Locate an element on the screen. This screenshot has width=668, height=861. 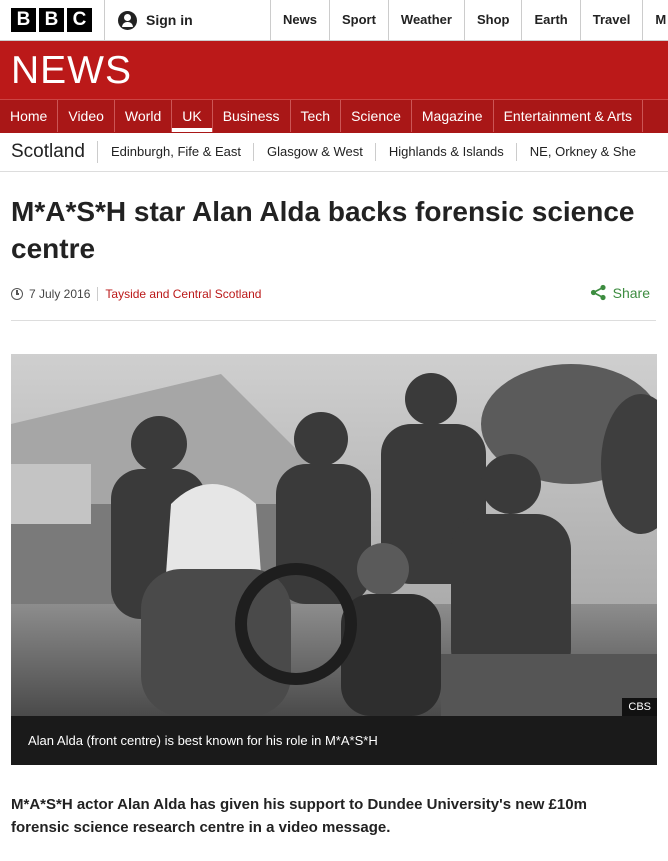
image-credit: CBS is located at coordinates (639, 707).